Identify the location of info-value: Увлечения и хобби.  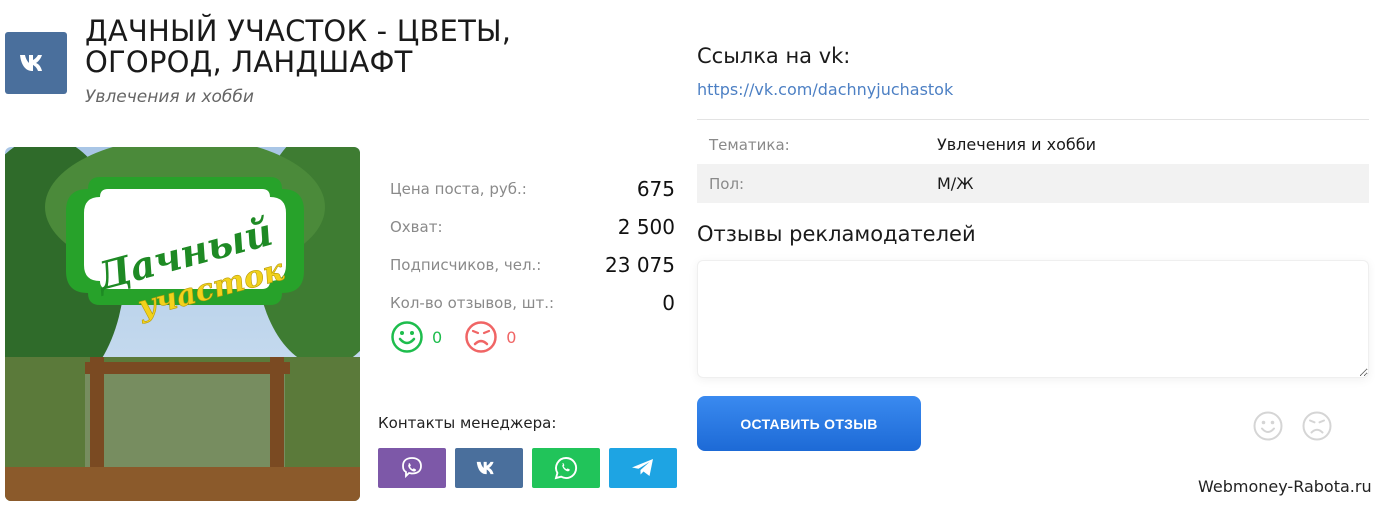
(1016, 144).